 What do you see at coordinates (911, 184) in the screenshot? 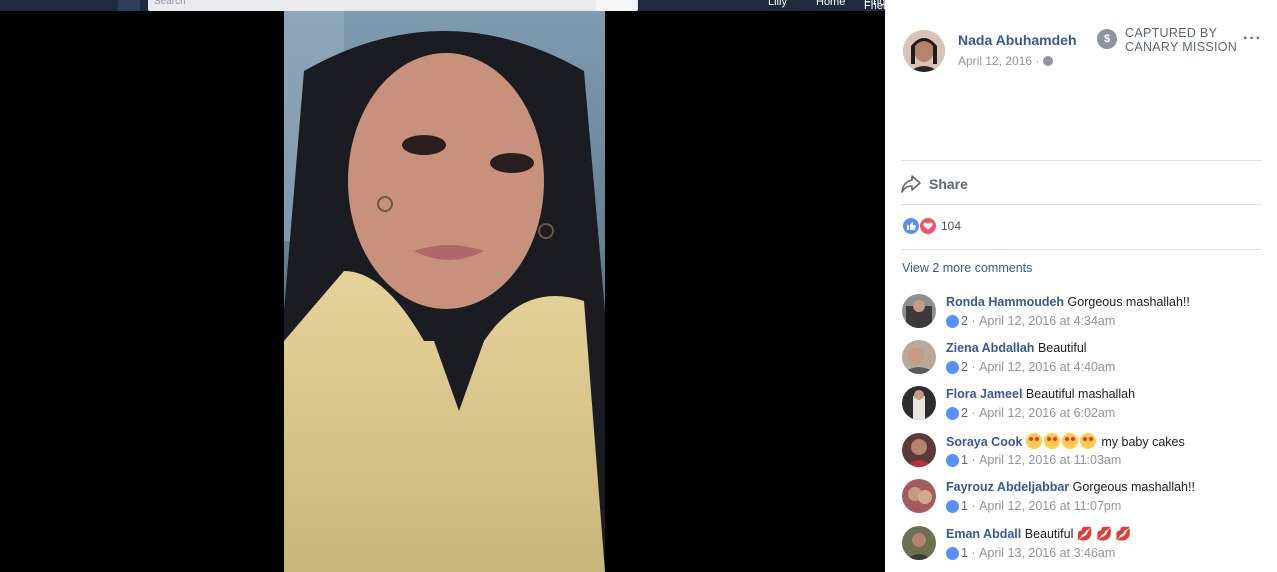
I see `share-arrow-icon` at bounding box center [911, 184].